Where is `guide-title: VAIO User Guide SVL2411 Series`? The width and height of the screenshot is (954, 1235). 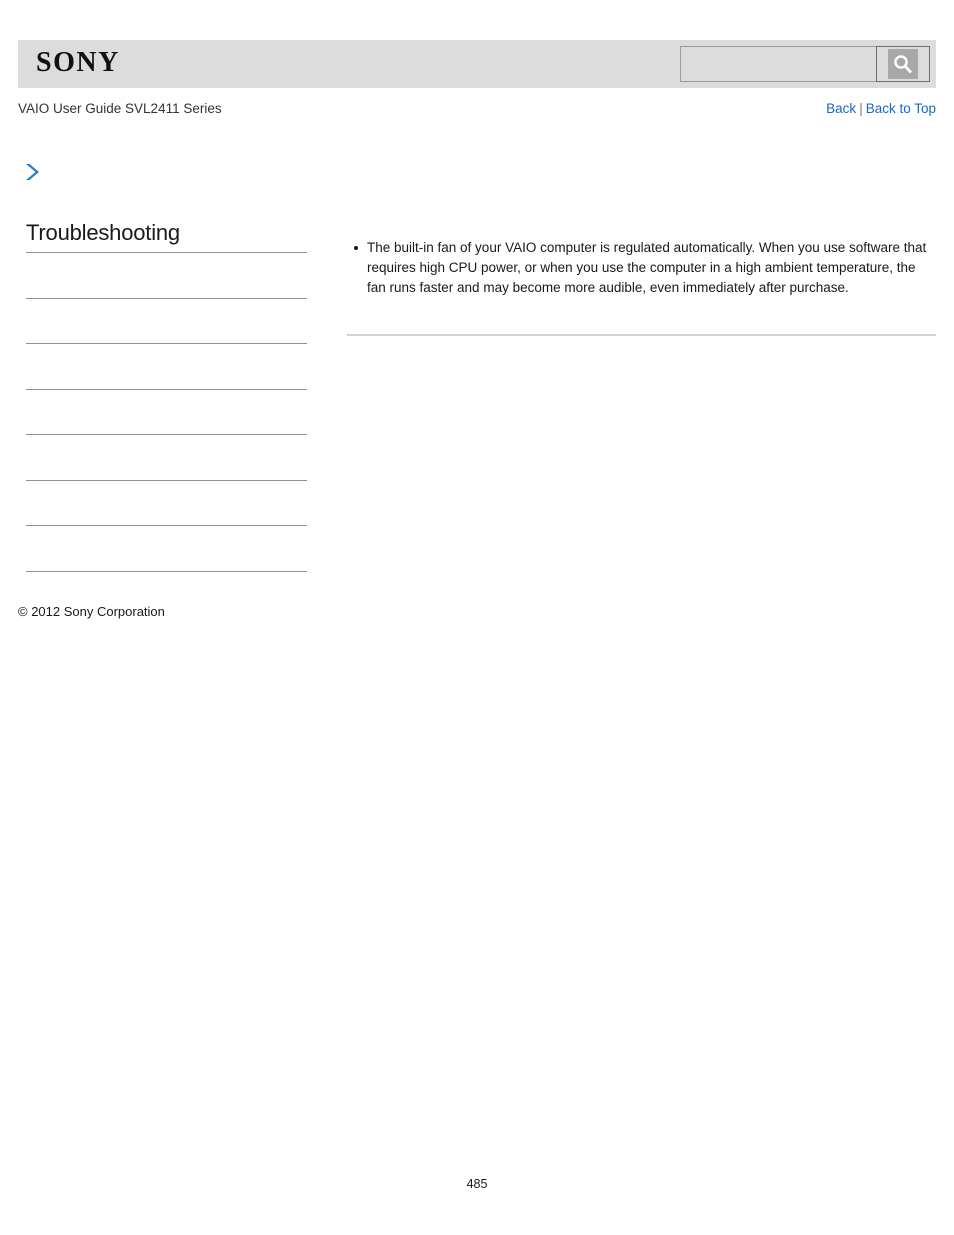 guide-title: VAIO User Guide SVL2411 Series is located at coordinates (120, 108).